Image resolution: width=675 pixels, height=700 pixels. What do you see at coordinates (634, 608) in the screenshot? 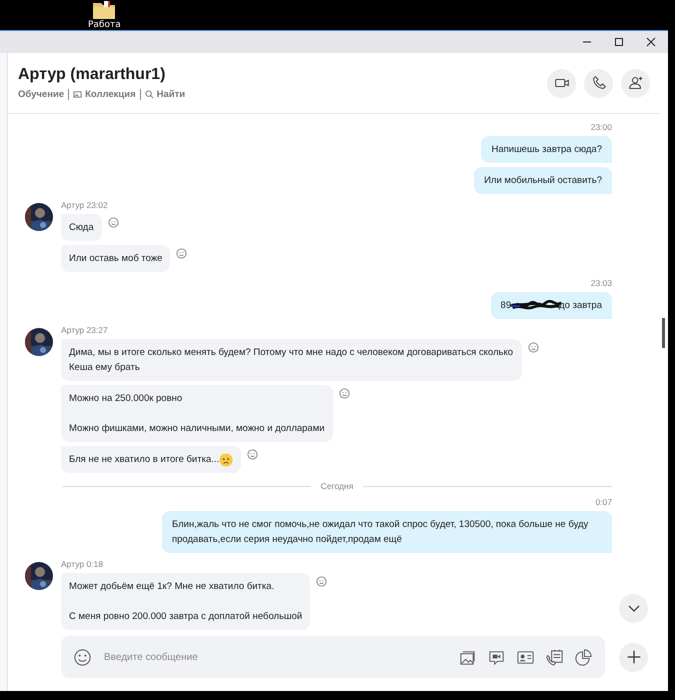
I see `chevron-down-icon` at bounding box center [634, 608].